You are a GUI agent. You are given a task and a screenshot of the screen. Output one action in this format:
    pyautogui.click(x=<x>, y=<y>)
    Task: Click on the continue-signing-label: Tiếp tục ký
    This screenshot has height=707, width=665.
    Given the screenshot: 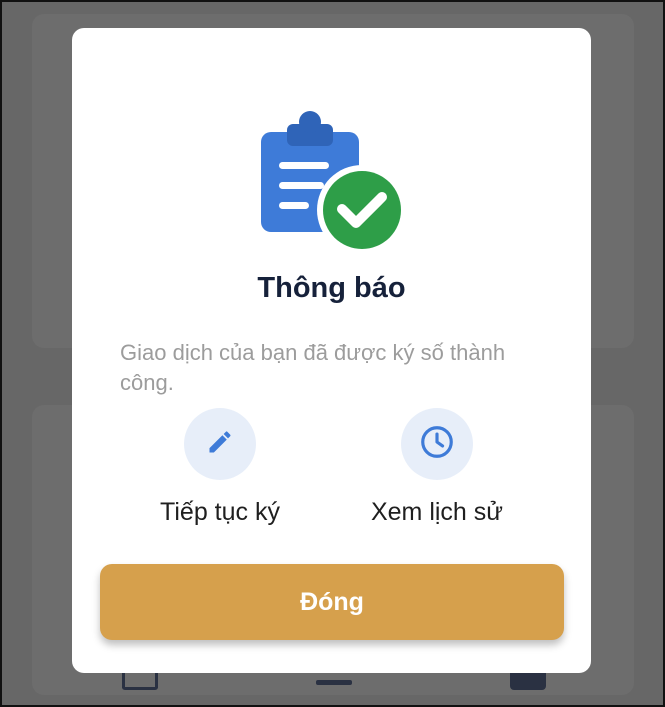 What is the action you would take?
    pyautogui.click(x=220, y=512)
    